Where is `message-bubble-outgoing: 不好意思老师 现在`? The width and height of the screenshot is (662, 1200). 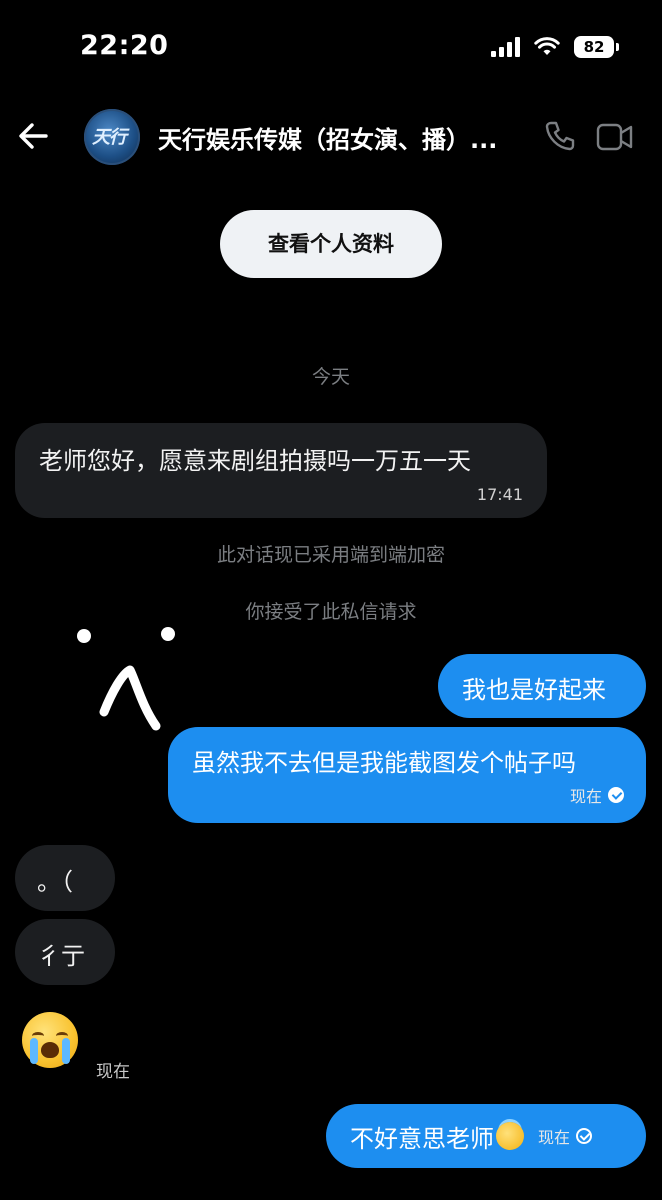 message-bubble-outgoing: 不好意思老师 现在 is located at coordinates (486, 1136).